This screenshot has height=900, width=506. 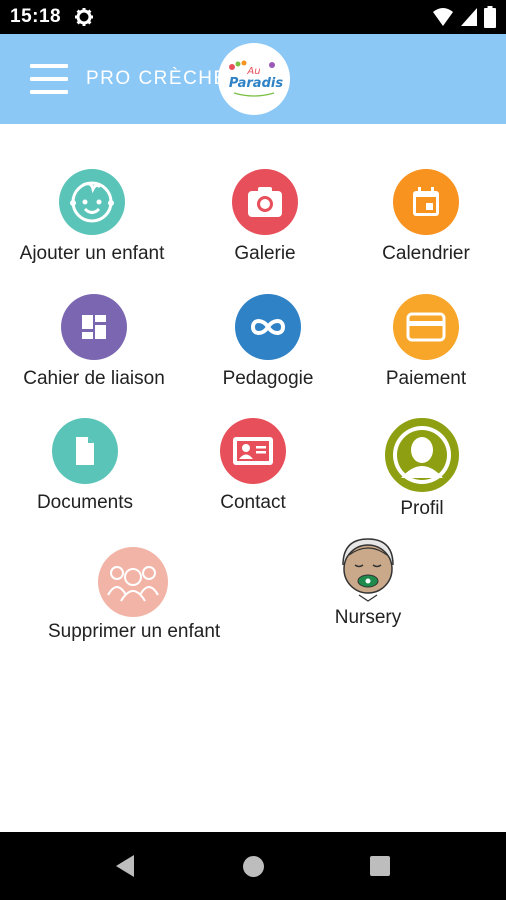 I want to click on menu-item-label: Supprimer un enfant, so click(x=134, y=631).